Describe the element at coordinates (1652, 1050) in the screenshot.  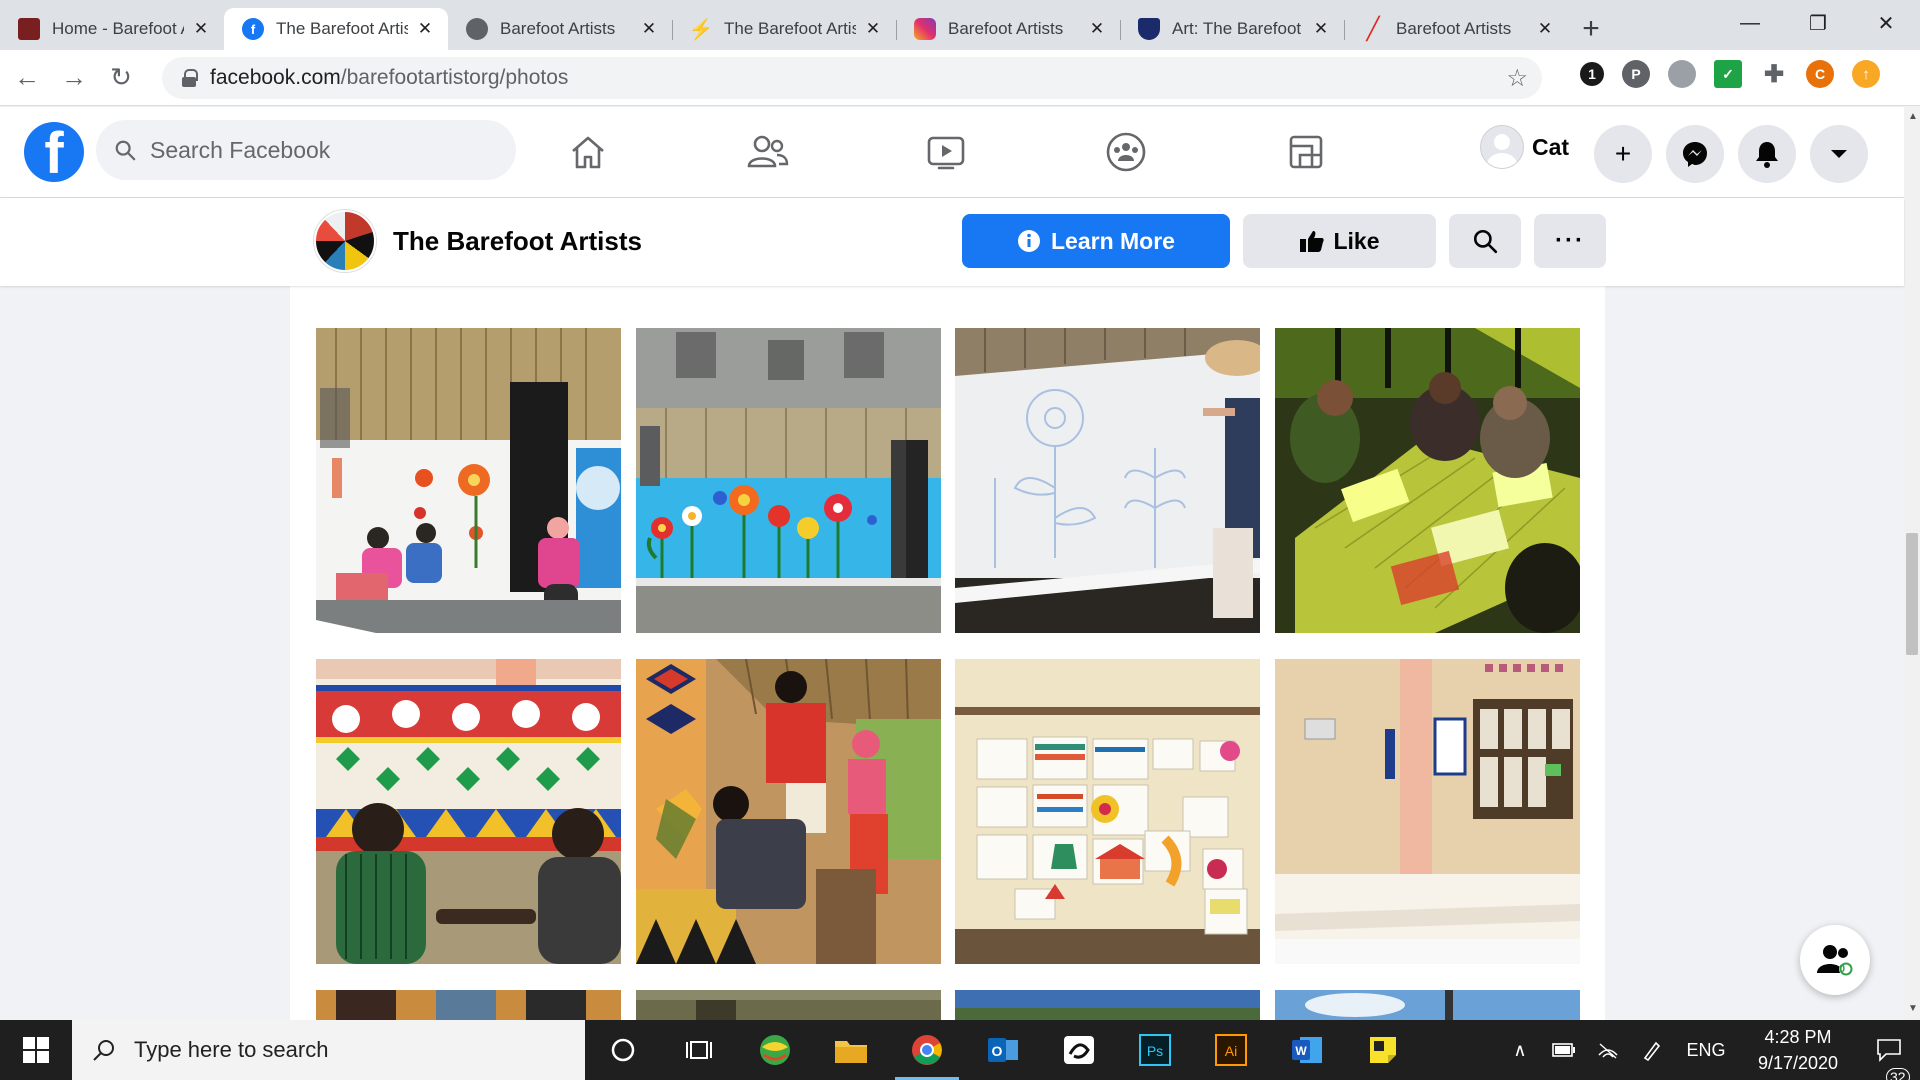
I see `pen-icon` at that location.